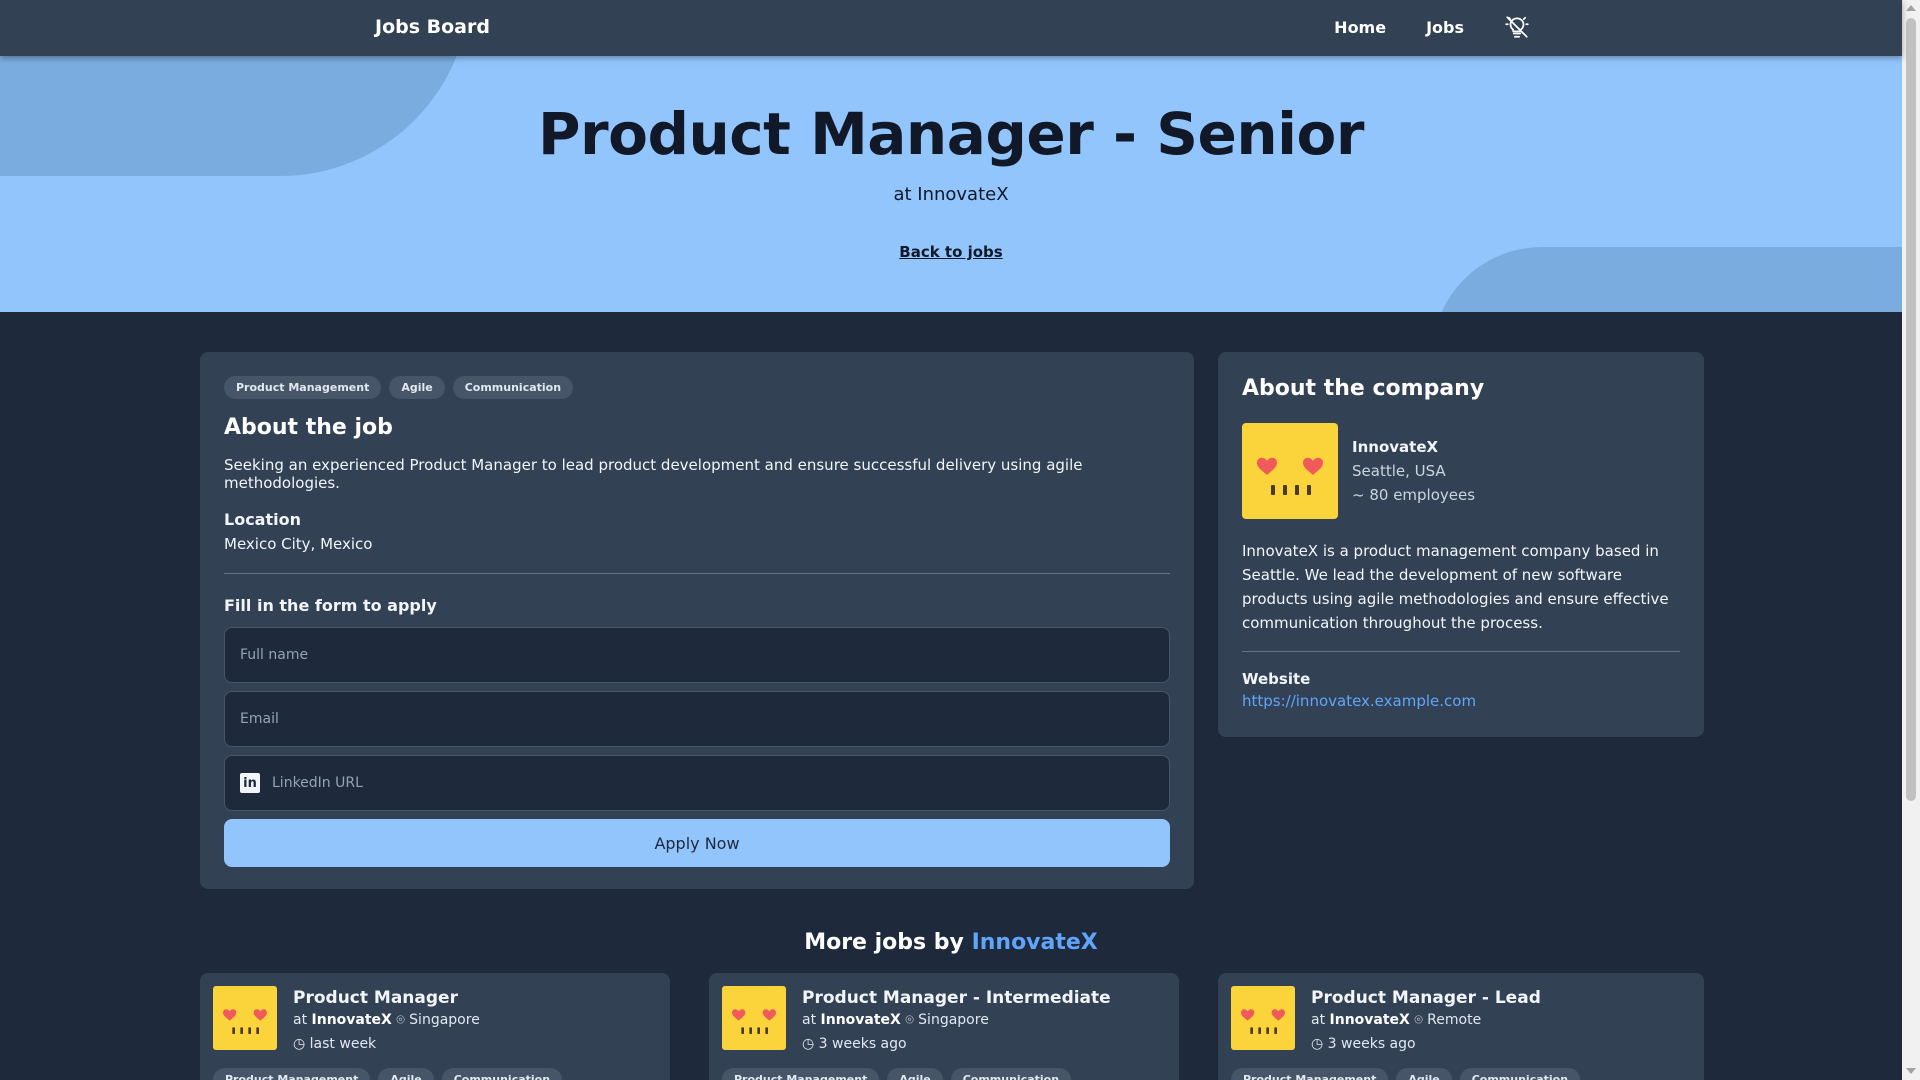 The image size is (1920, 1080). Describe the element at coordinates (1360, 27) in the screenshot. I see `nav-home-link: Home` at that location.